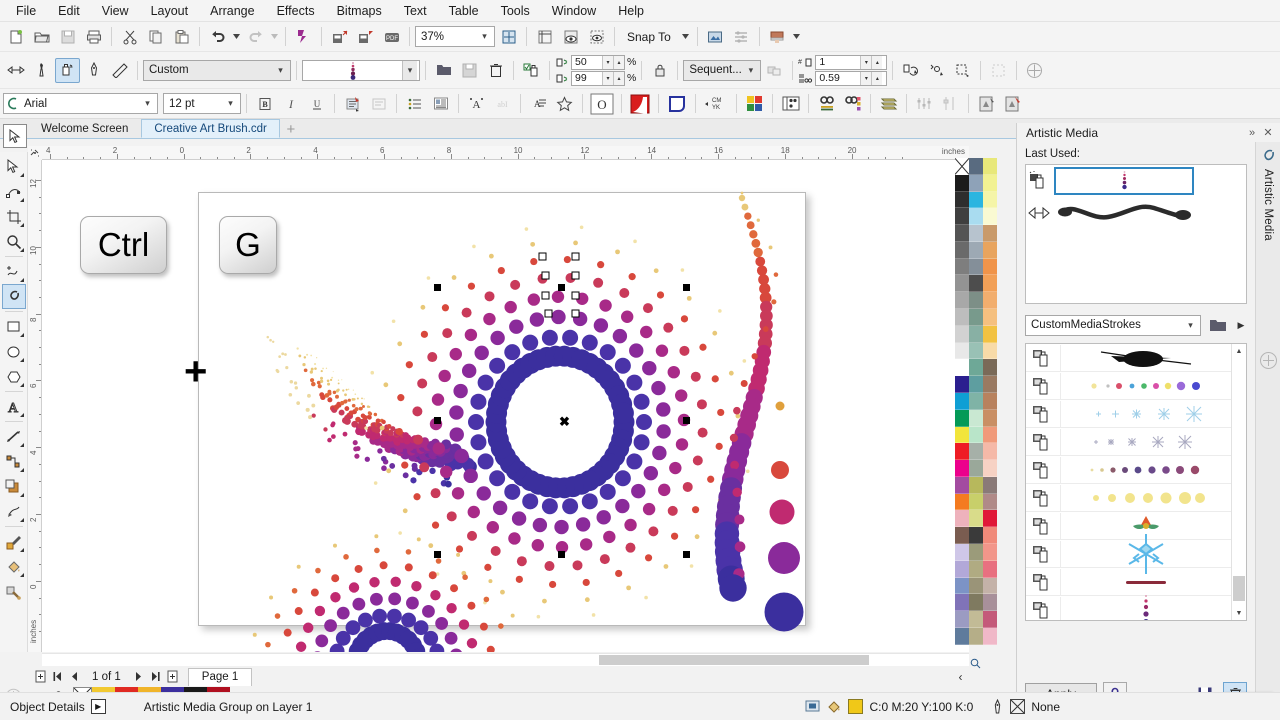  Describe the element at coordinates (217, 36) in the screenshot. I see `undo-icon` at that location.